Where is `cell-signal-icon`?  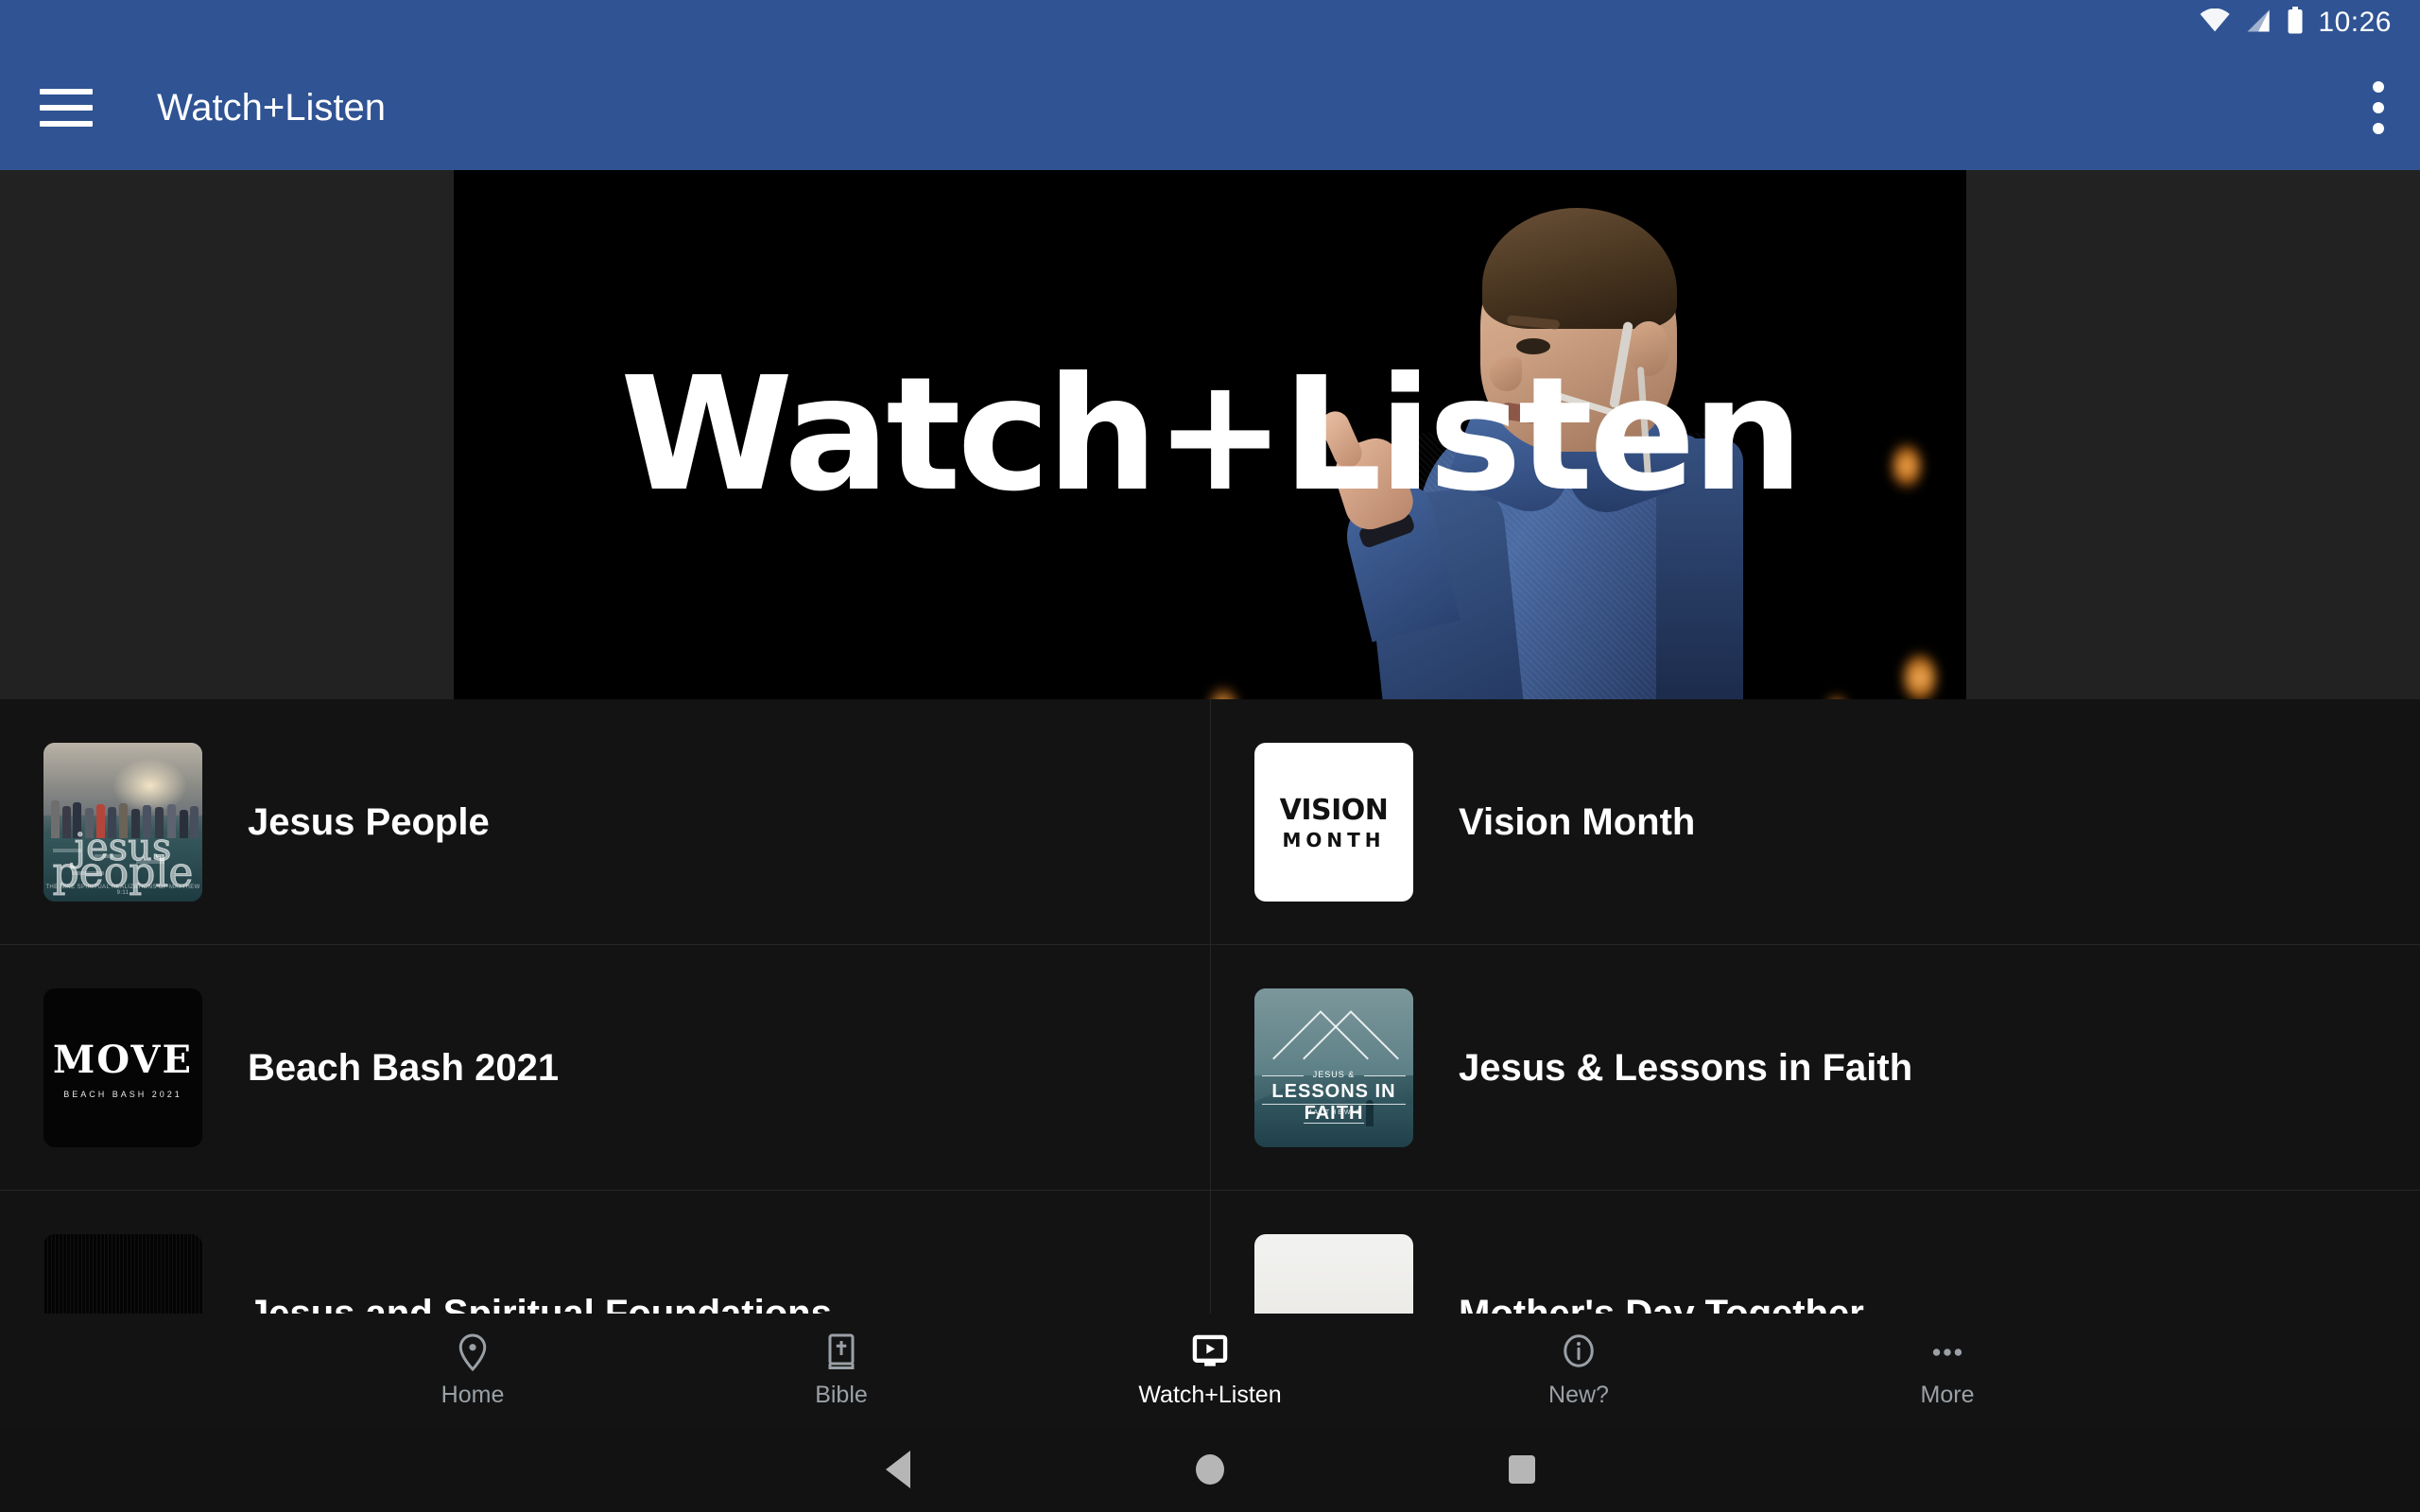 cell-signal-icon is located at coordinates (2259, 23).